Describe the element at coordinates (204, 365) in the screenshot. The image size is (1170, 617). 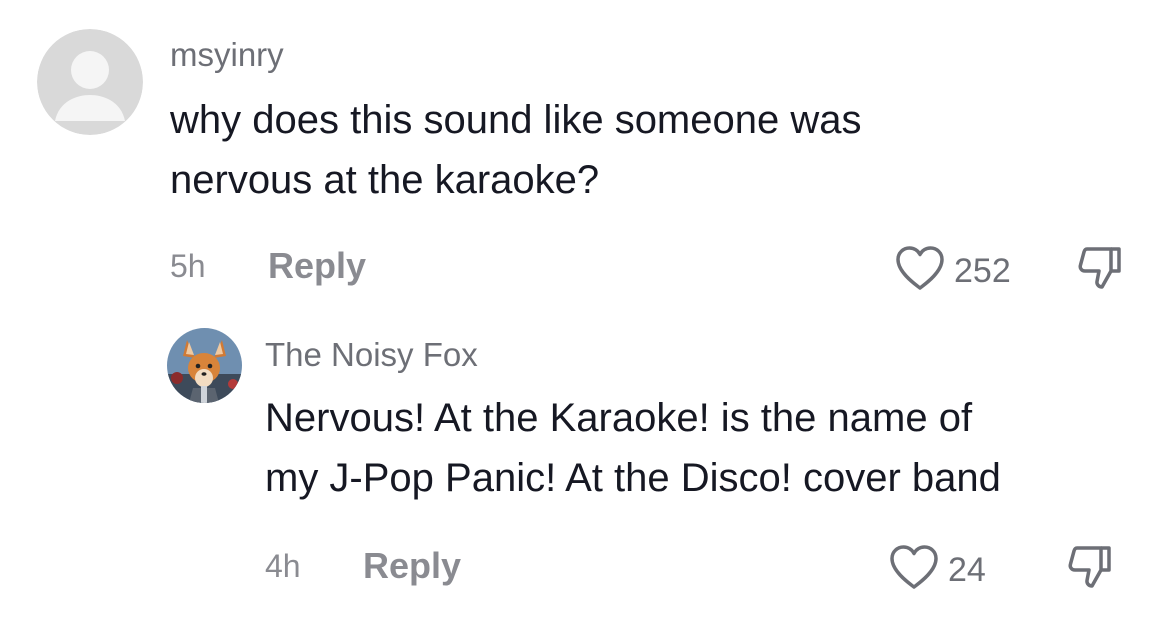
I see `fox-avatar-icon` at that location.